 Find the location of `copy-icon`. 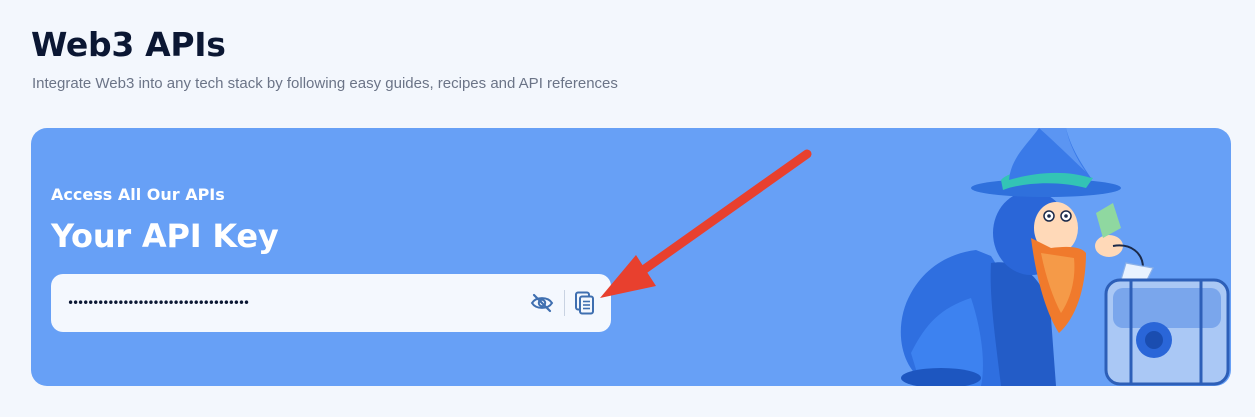

copy-icon is located at coordinates (584, 303).